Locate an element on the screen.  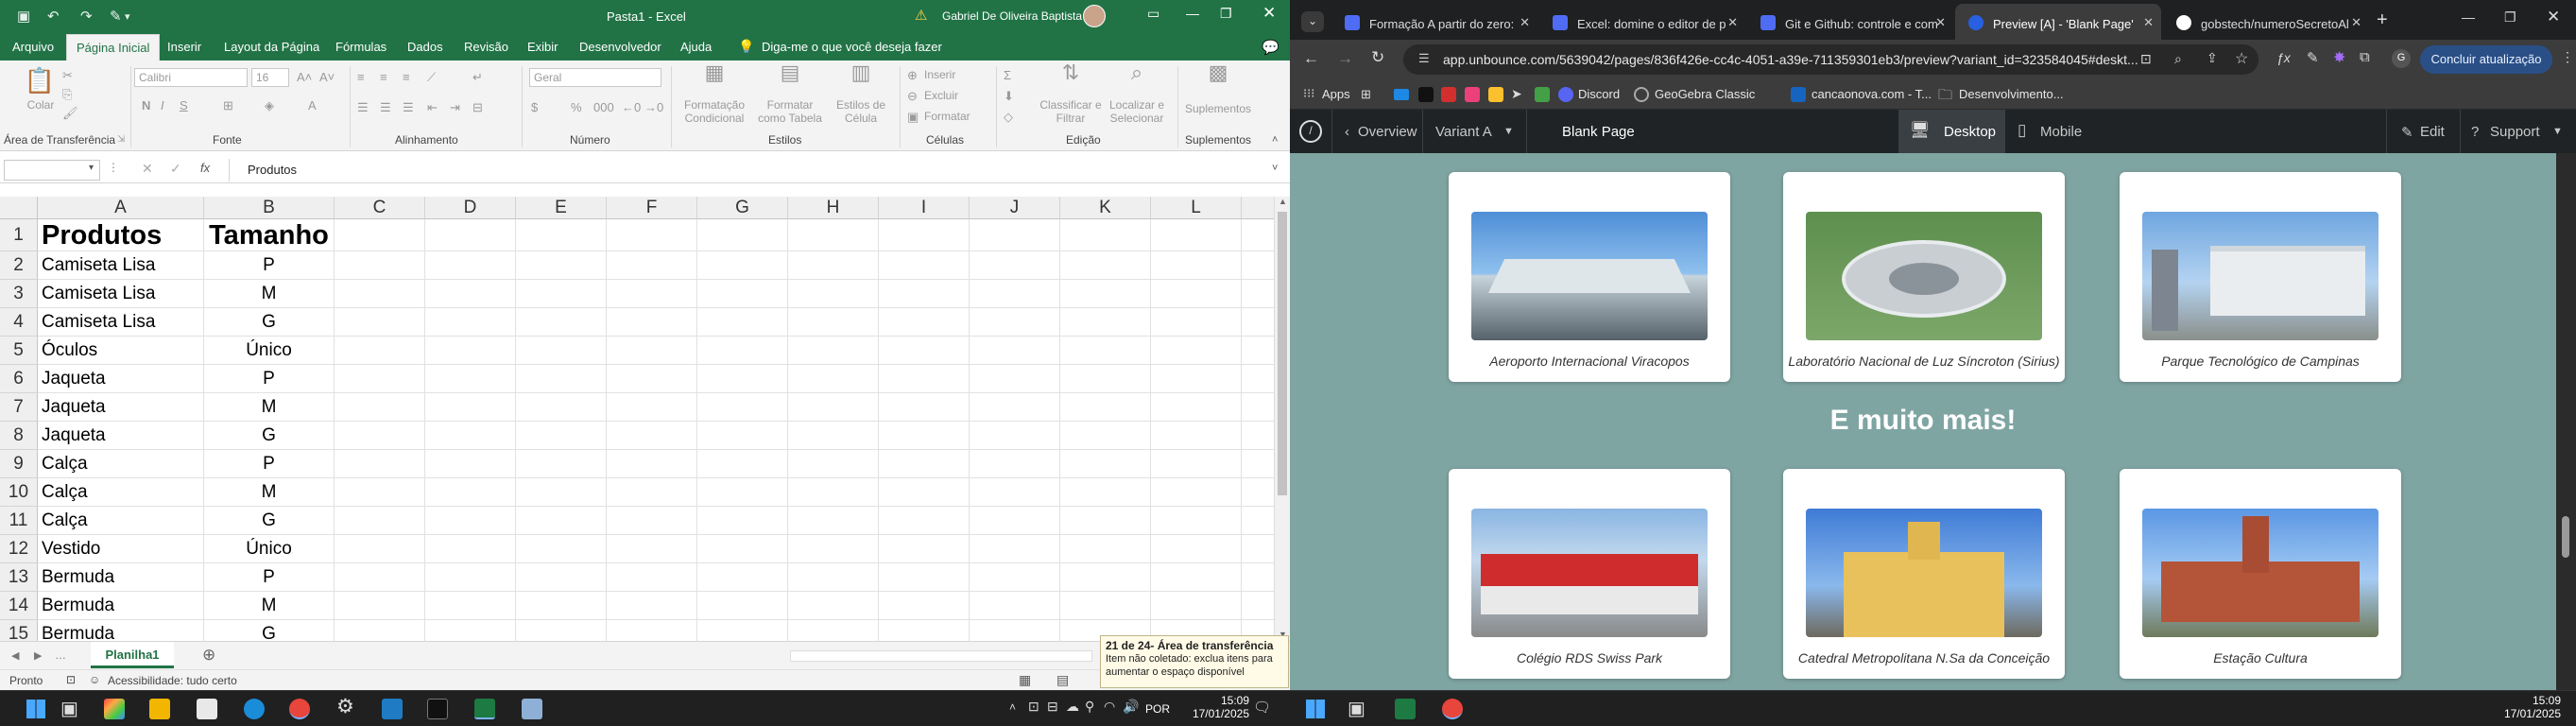
wifi-icon: ◠ is located at coordinates (1109, 707).